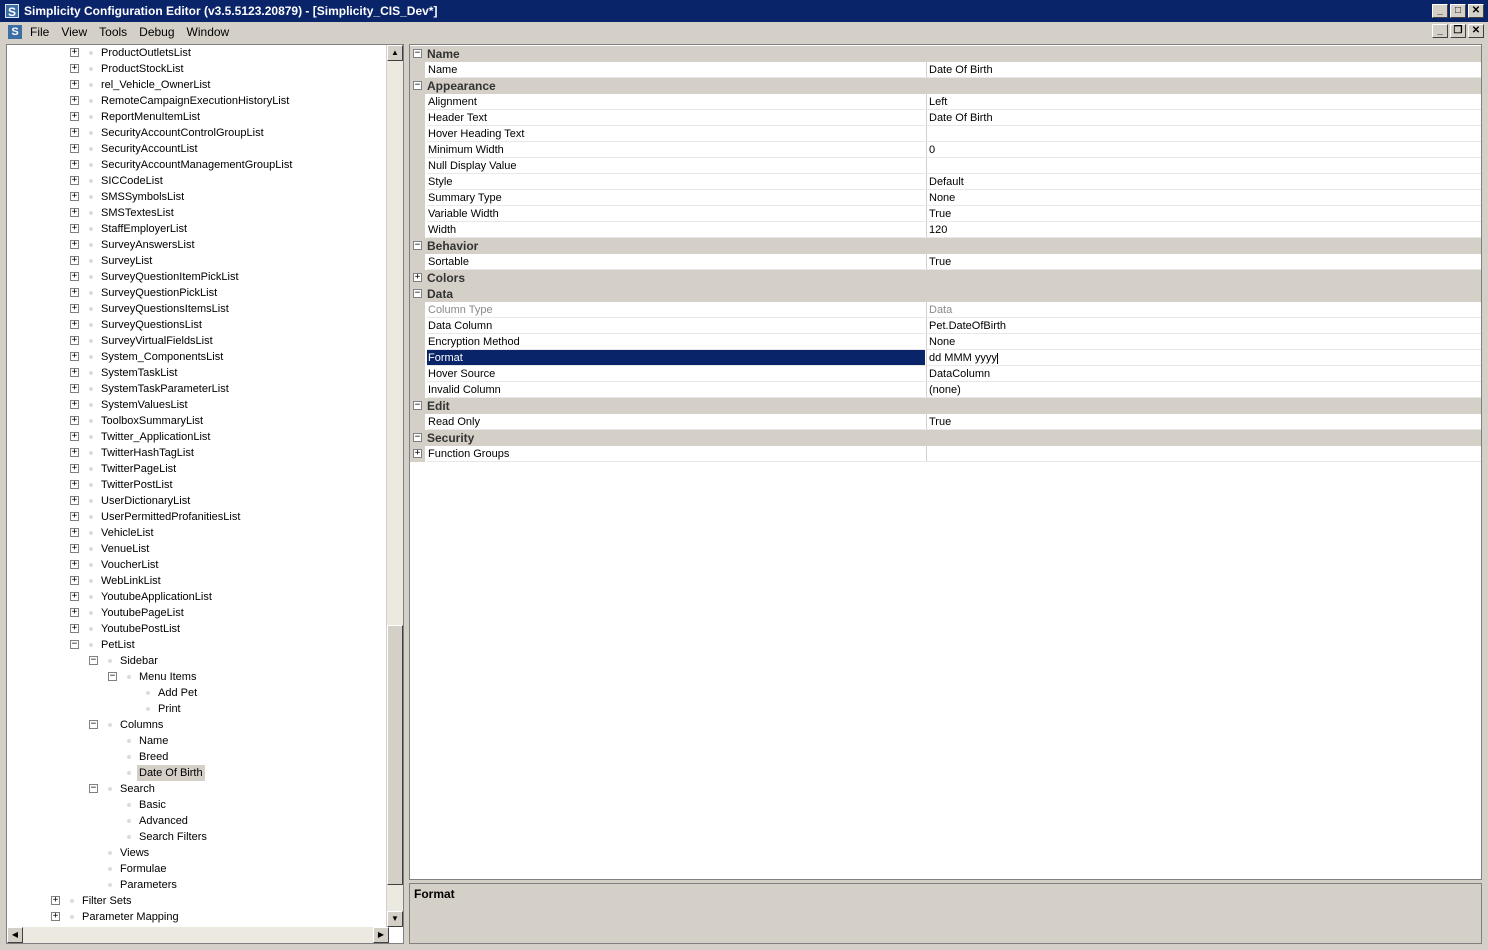 The width and height of the screenshot is (1488, 950). I want to click on tree-item: Search Filters, so click(197, 837).